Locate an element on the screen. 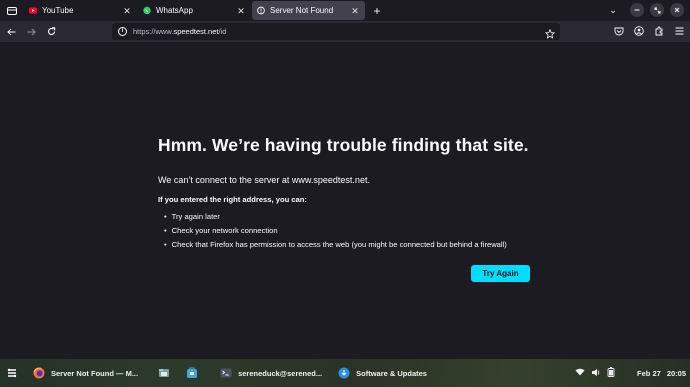 Image resolution: width=690 pixels, height=387 pixels. software-updates-icon is located at coordinates (344, 373).